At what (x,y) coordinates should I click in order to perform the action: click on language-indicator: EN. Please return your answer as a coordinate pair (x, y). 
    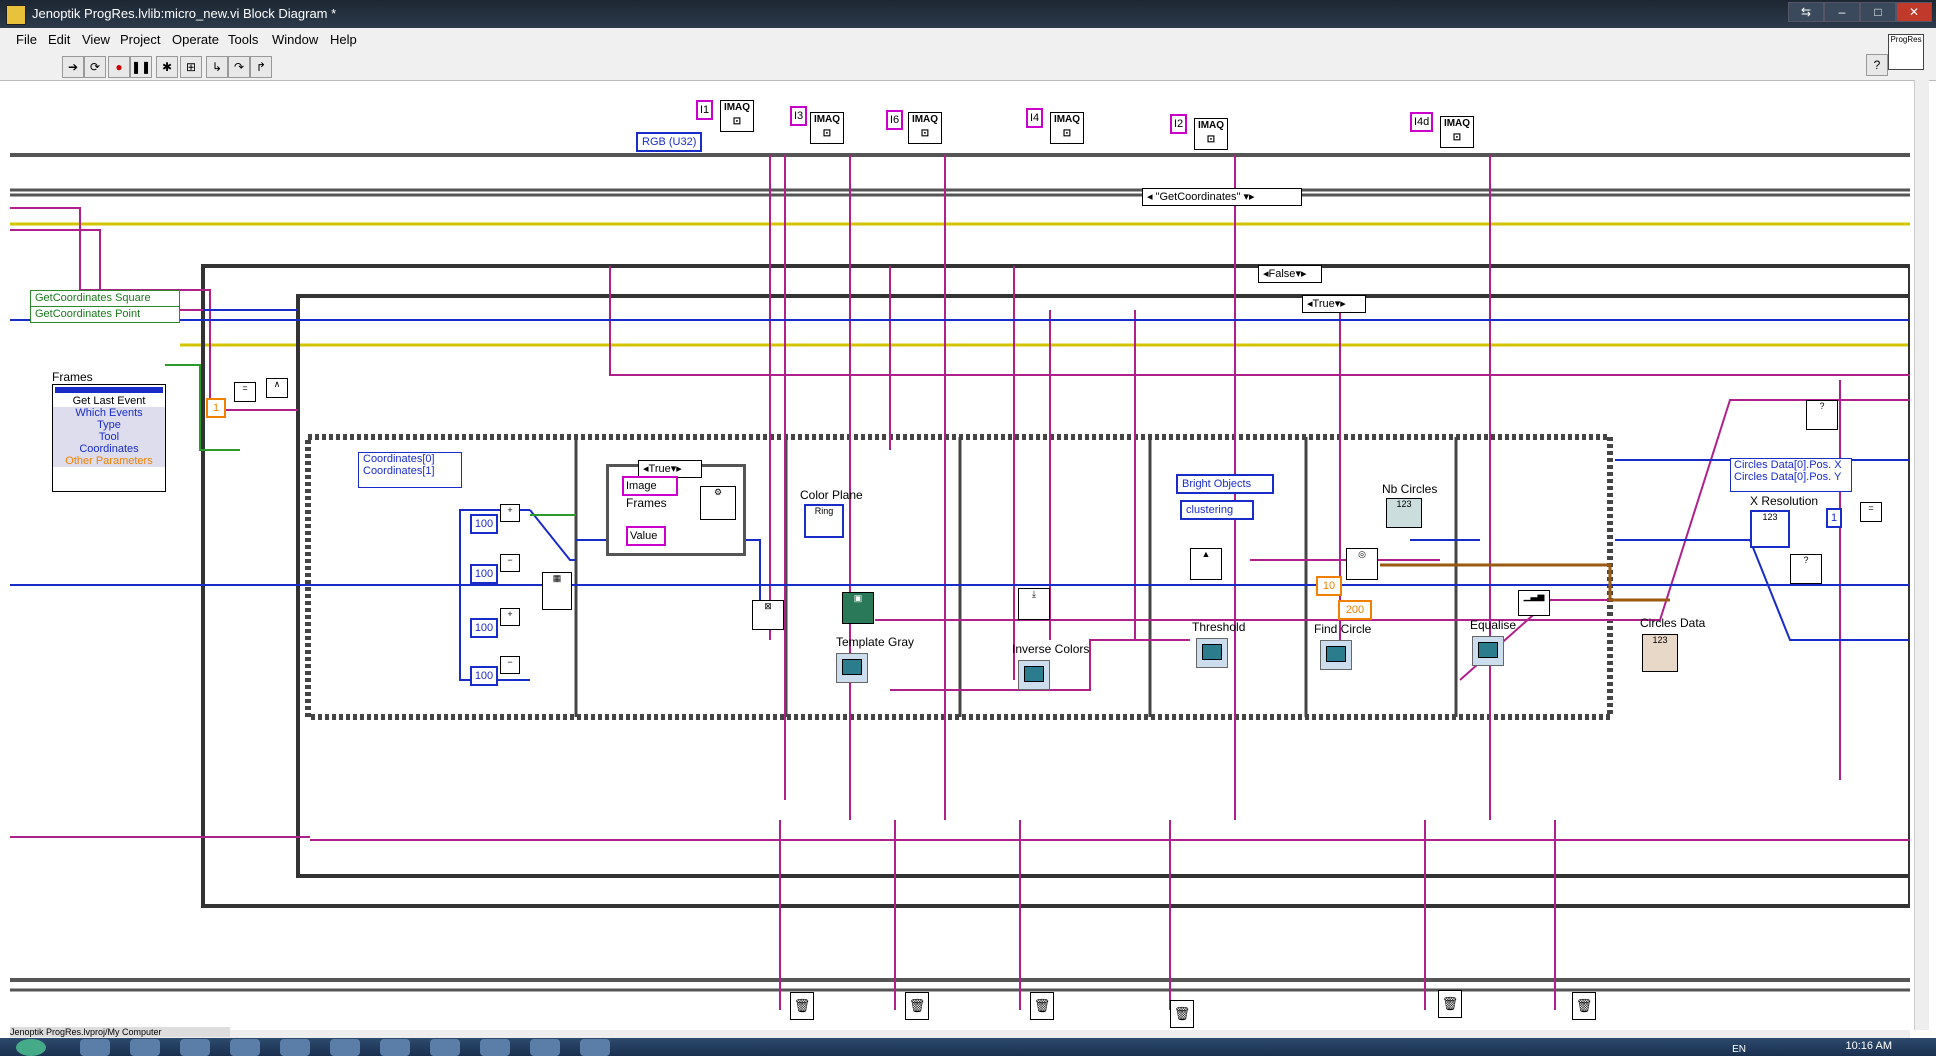
    Looking at the image, I should click on (1739, 1049).